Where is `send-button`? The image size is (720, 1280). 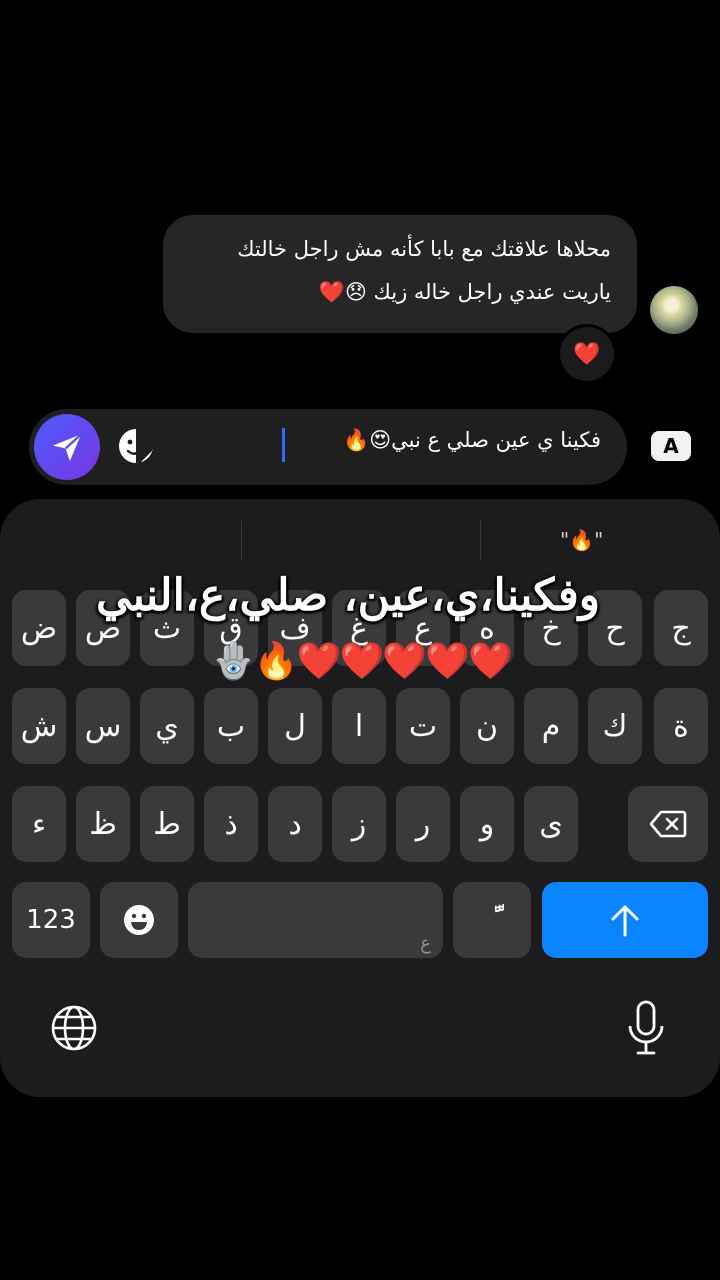 send-button is located at coordinates (67, 447).